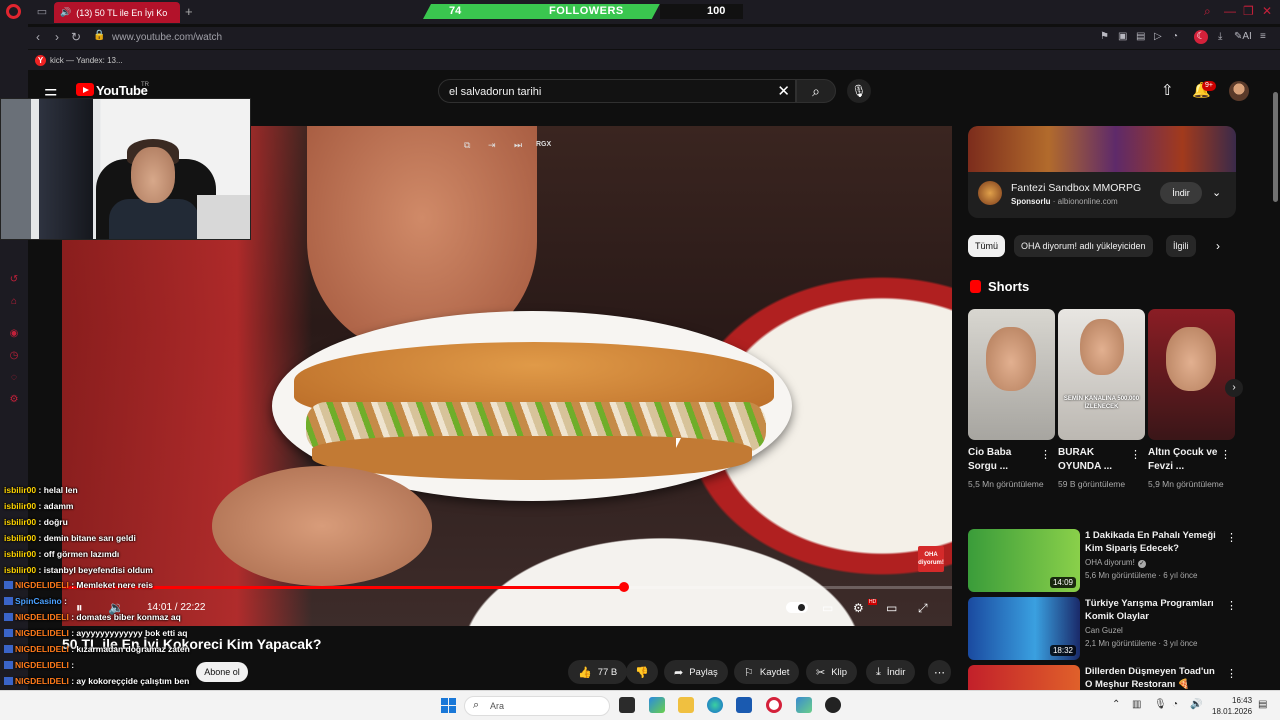  I want to click on minimize-icon: —, so click(1230, 11).